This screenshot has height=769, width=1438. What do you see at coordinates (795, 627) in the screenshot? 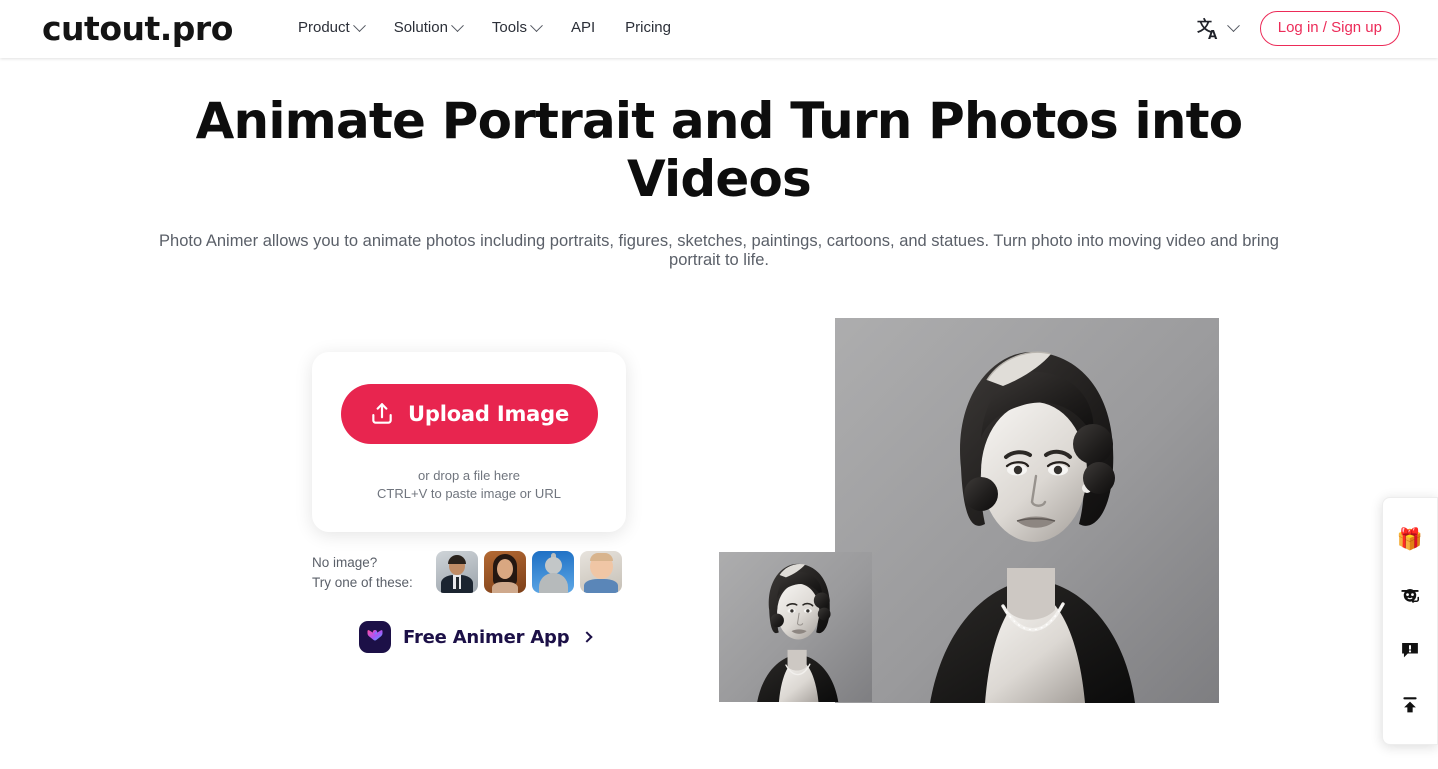
I see `preview-image-small` at bounding box center [795, 627].